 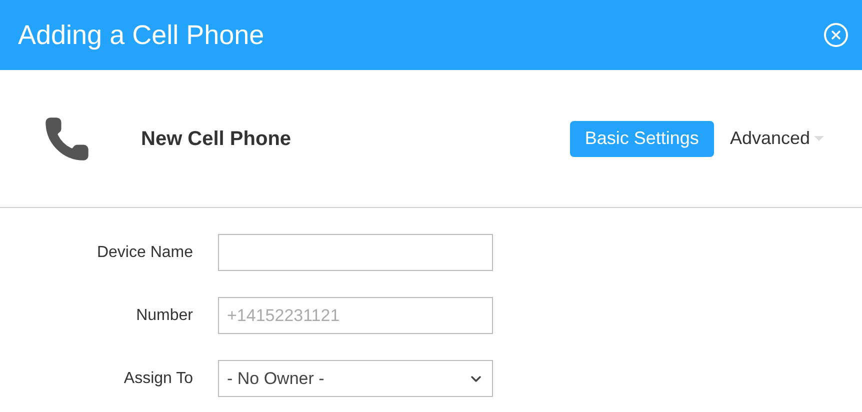 I want to click on settings-tab: Advanced, so click(x=777, y=138).